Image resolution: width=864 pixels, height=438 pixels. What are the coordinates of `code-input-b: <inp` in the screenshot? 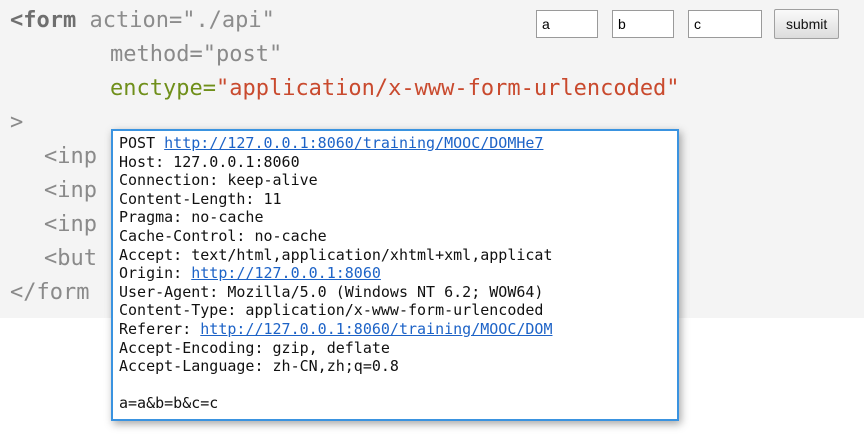 It's located at (70, 190).